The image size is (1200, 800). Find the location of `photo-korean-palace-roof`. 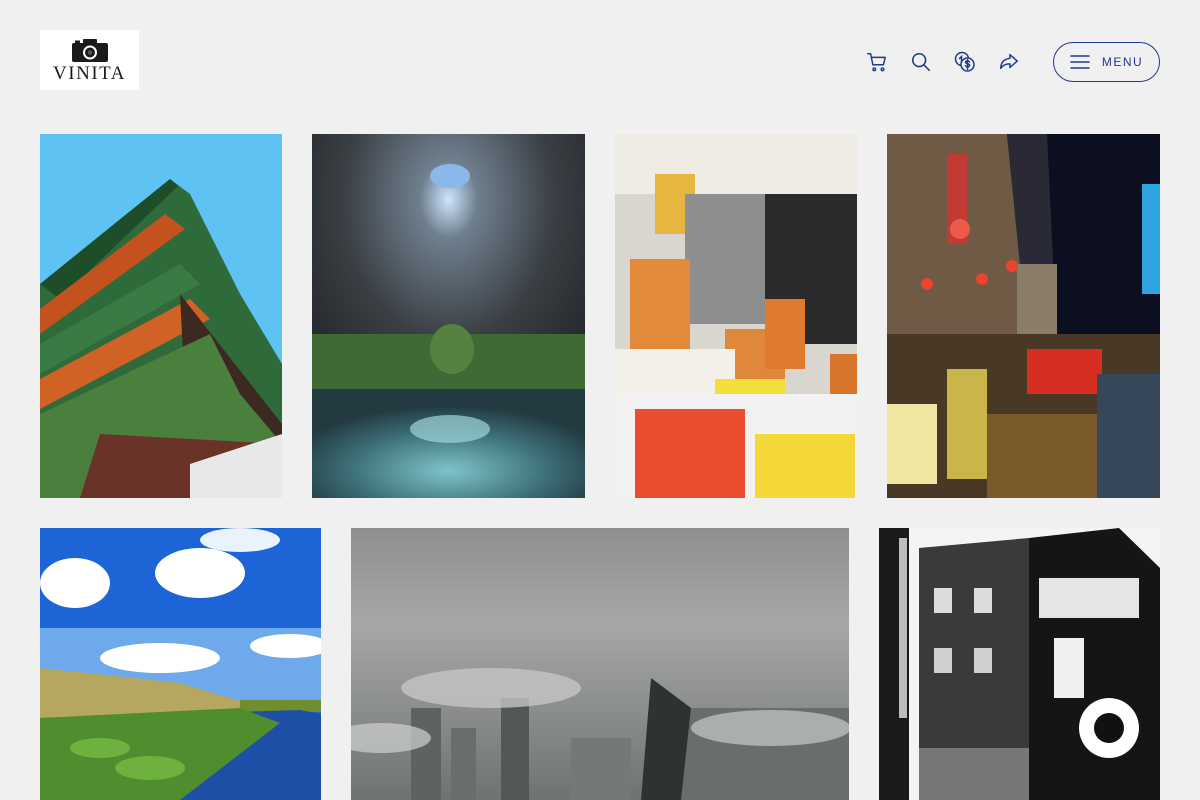

photo-korean-palace-roof is located at coordinates (161, 316).